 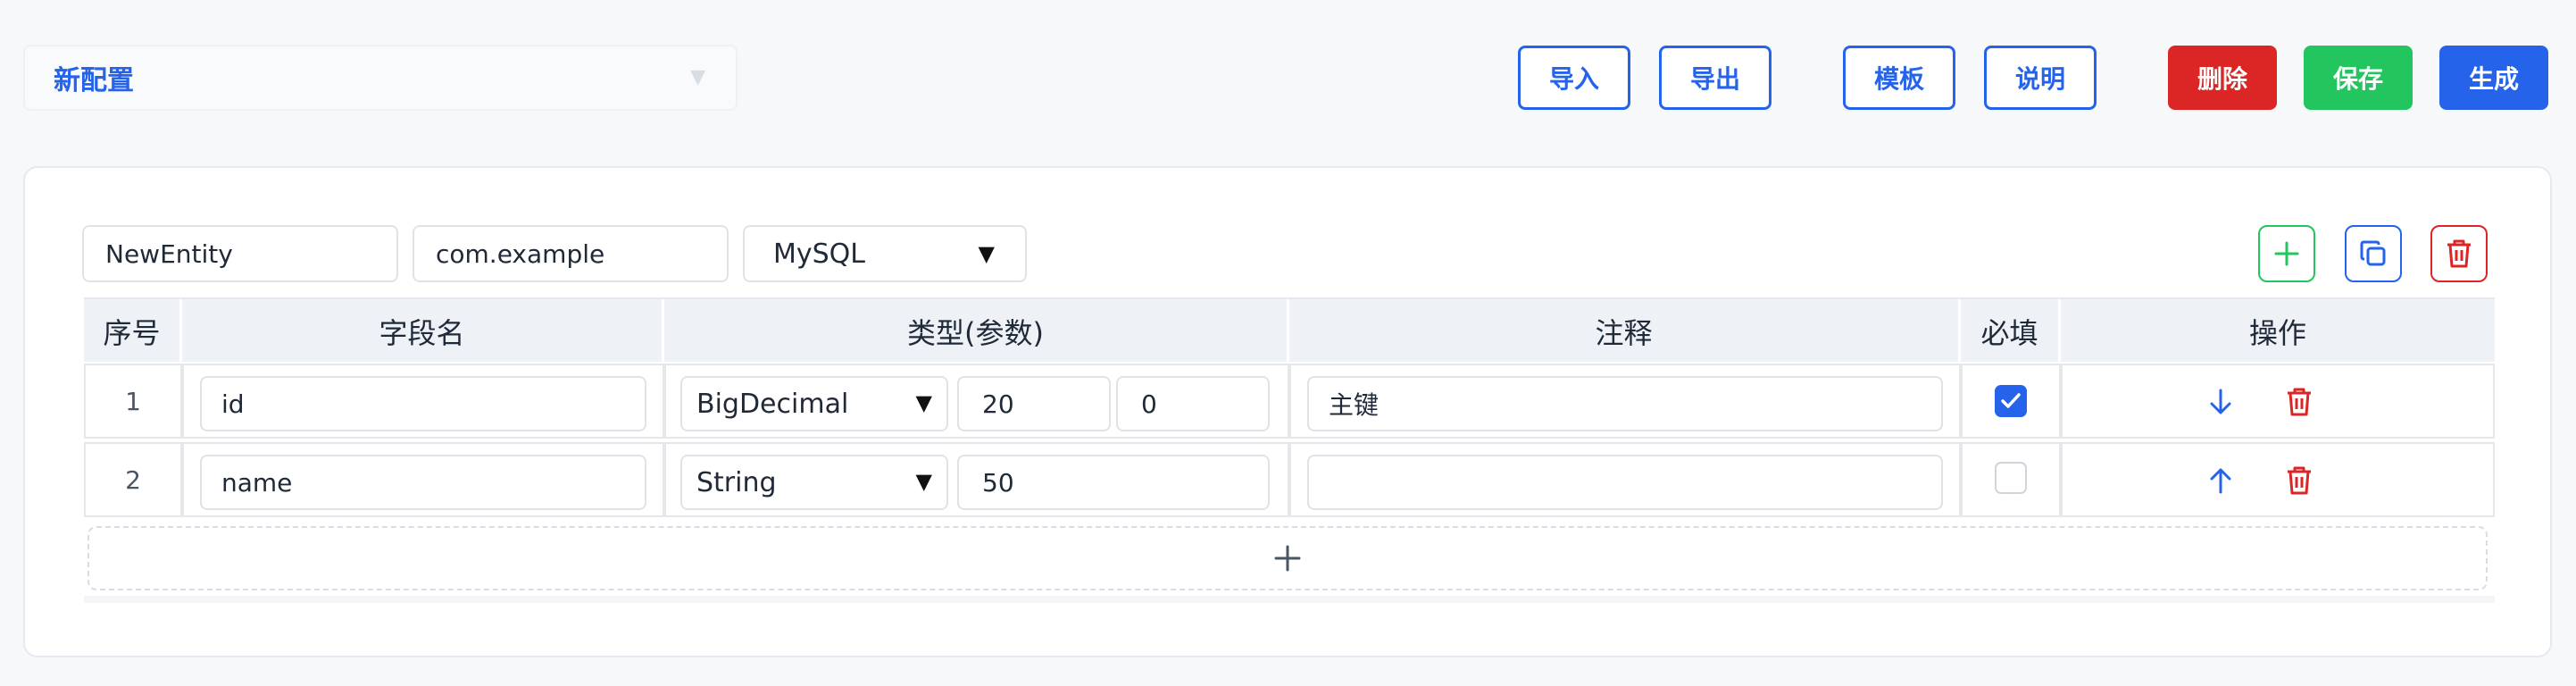 I want to click on field-name-cell: id, so click(x=423, y=401).